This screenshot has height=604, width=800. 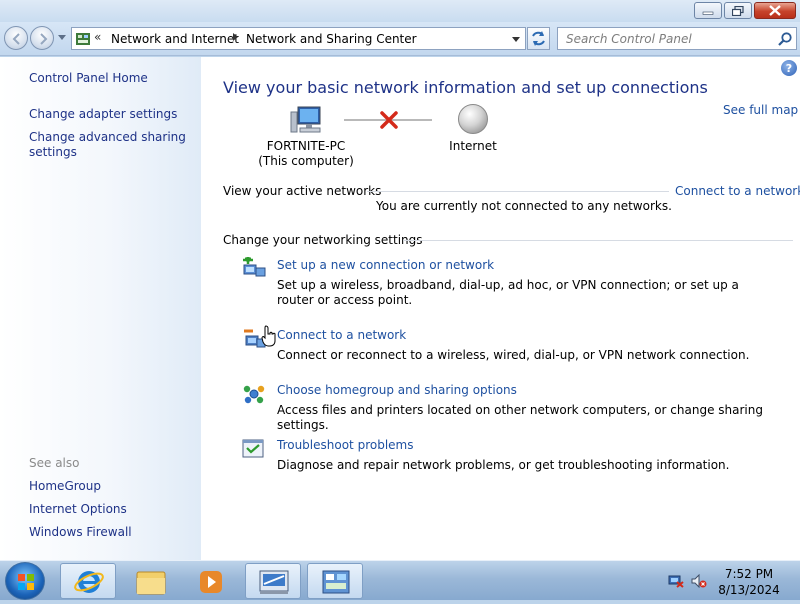 What do you see at coordinates (254, 267) in the screenshot?
I see `new-connection-icon` at bounding box center [254, 267].